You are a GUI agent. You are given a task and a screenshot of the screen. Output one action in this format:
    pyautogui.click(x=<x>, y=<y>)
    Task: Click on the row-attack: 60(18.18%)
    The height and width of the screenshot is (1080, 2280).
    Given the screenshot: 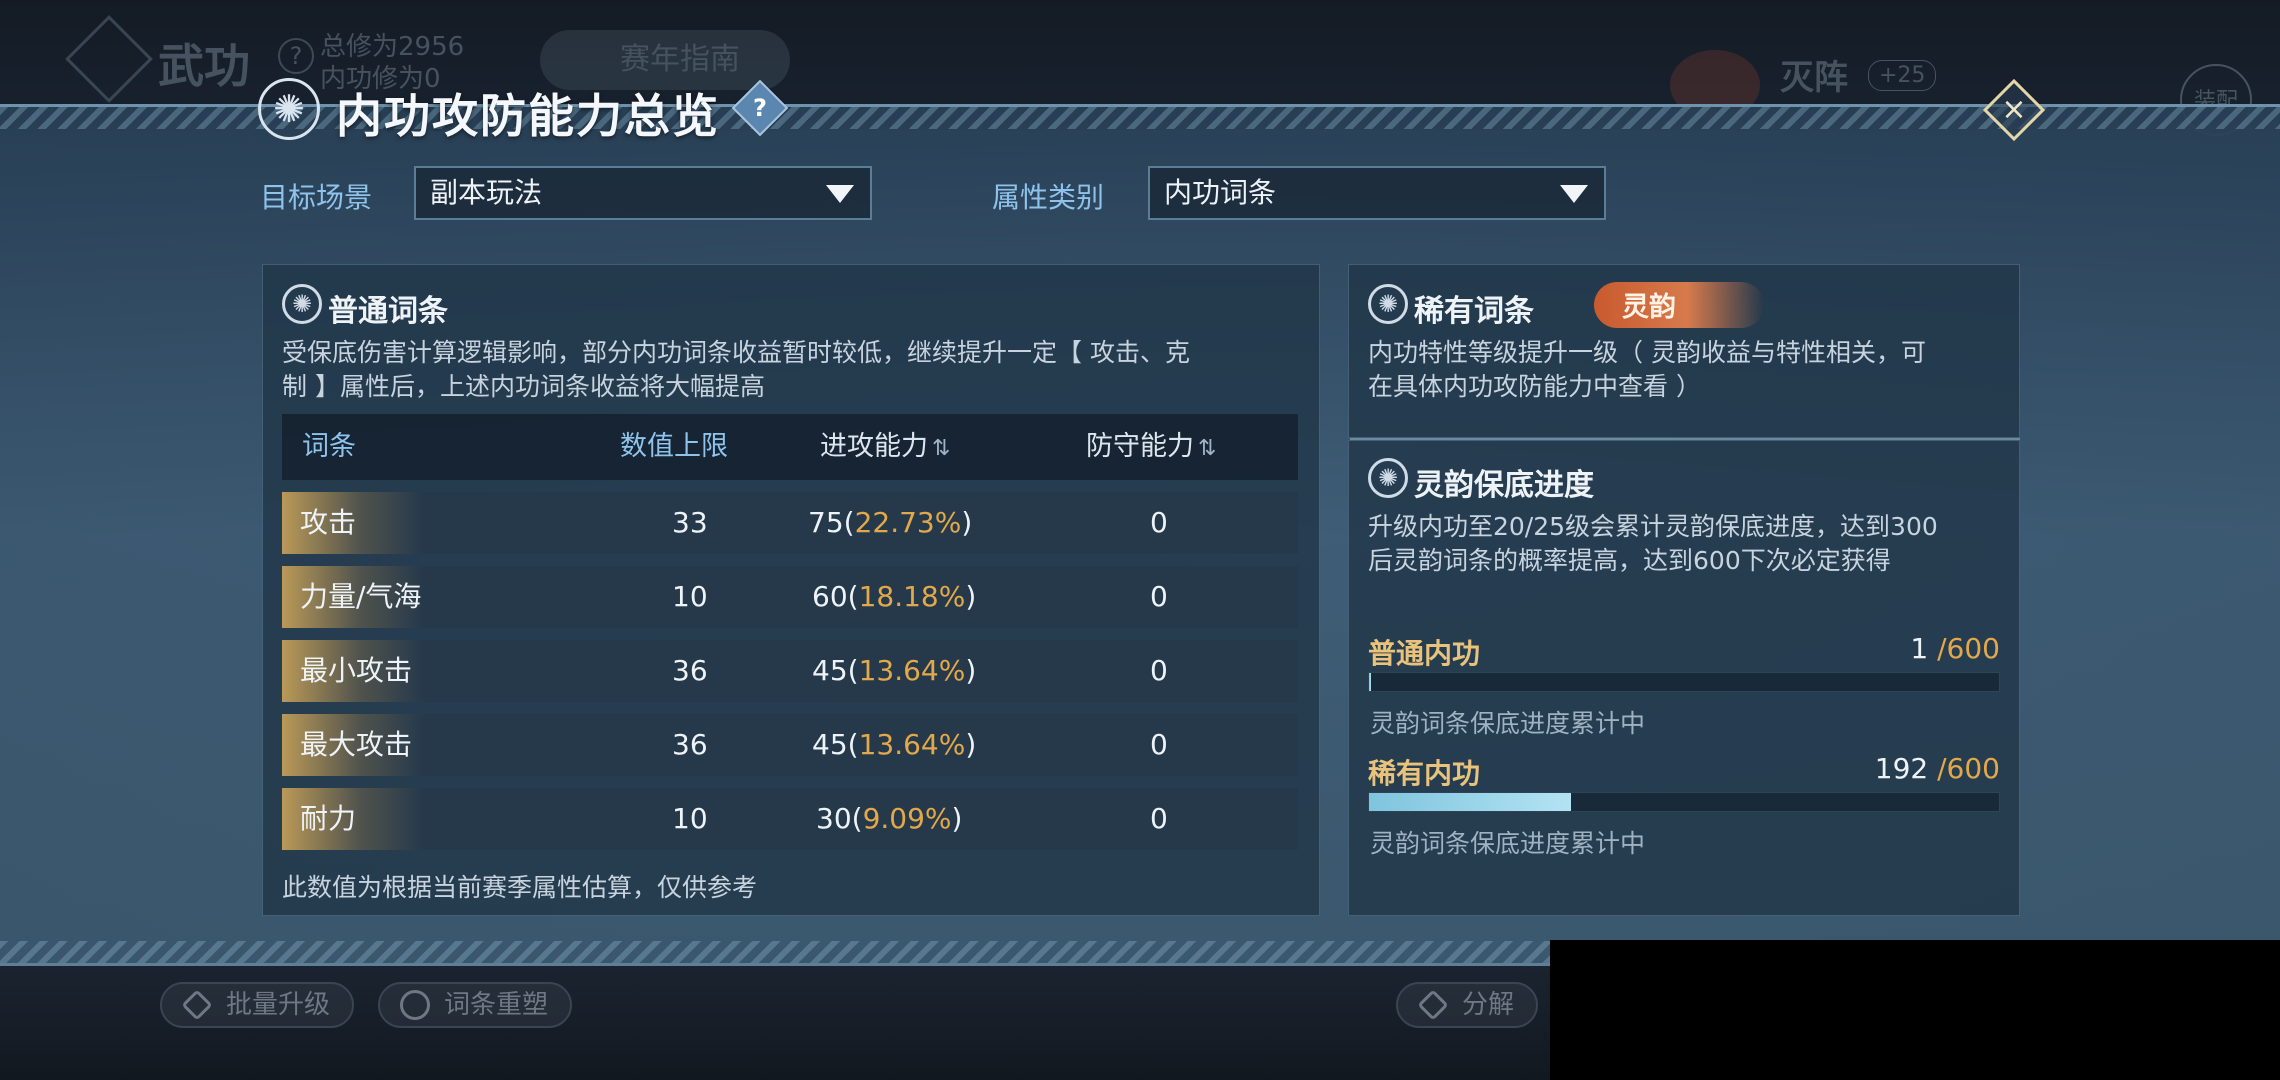 What is the action you would take?
    pyautogui.click(x=894, y=597)
    